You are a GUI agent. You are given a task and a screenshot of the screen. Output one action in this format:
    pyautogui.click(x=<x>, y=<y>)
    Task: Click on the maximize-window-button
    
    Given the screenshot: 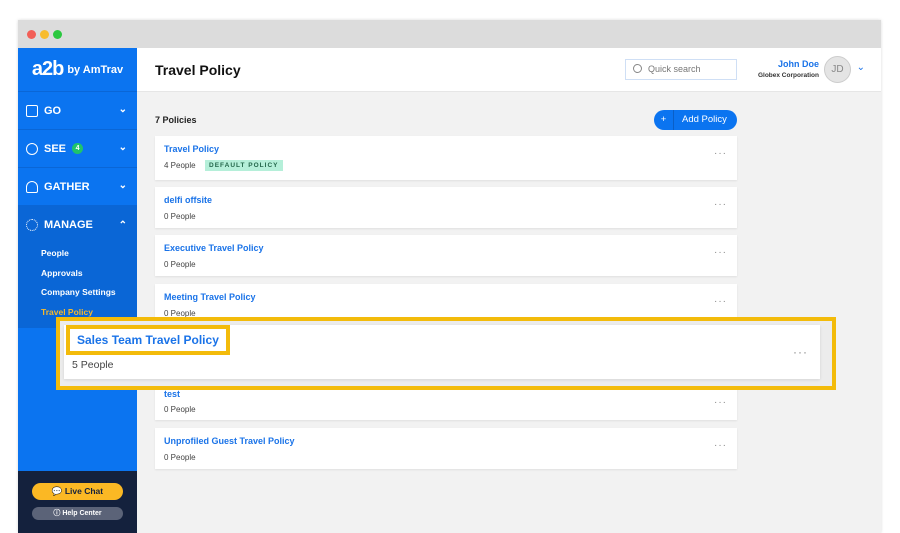 What is the action you would take?
    pyautogui.click(x=57, y=34)
    